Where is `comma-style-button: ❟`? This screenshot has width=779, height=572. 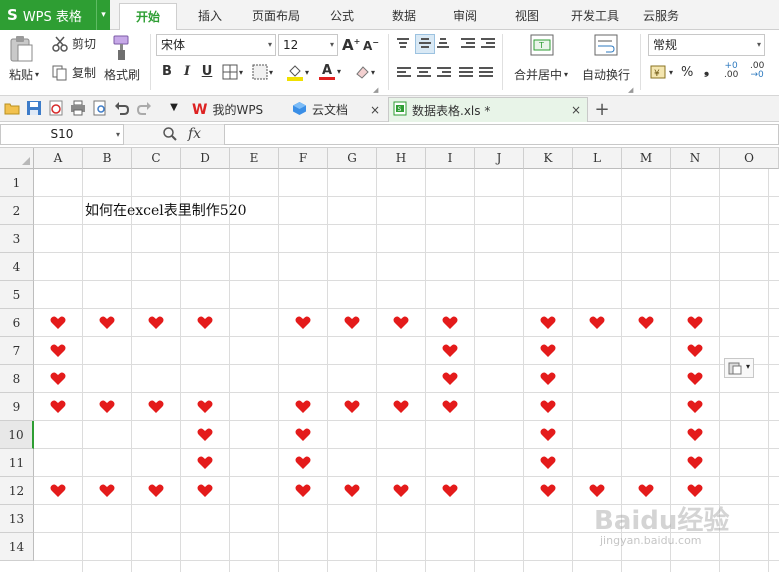
comma-style-button: ❟ is located at coordinates (706, 70).